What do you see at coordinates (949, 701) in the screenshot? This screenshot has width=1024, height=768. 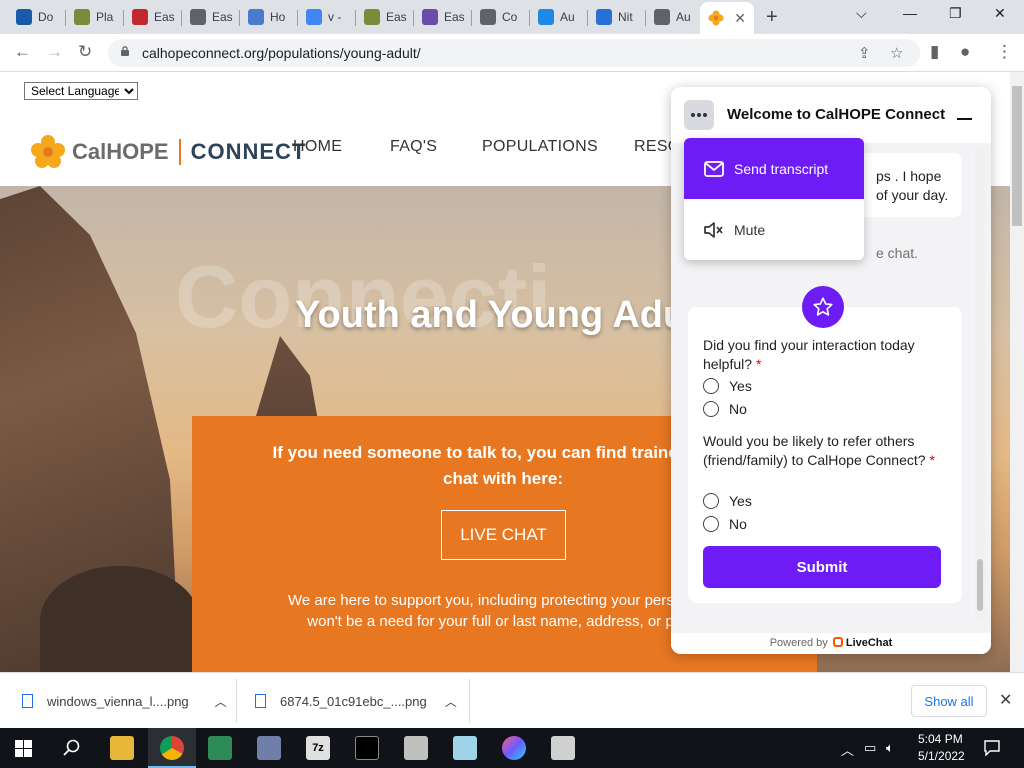 I see `show-all-downloads-button: Show all` at bounding box center [949, 701].